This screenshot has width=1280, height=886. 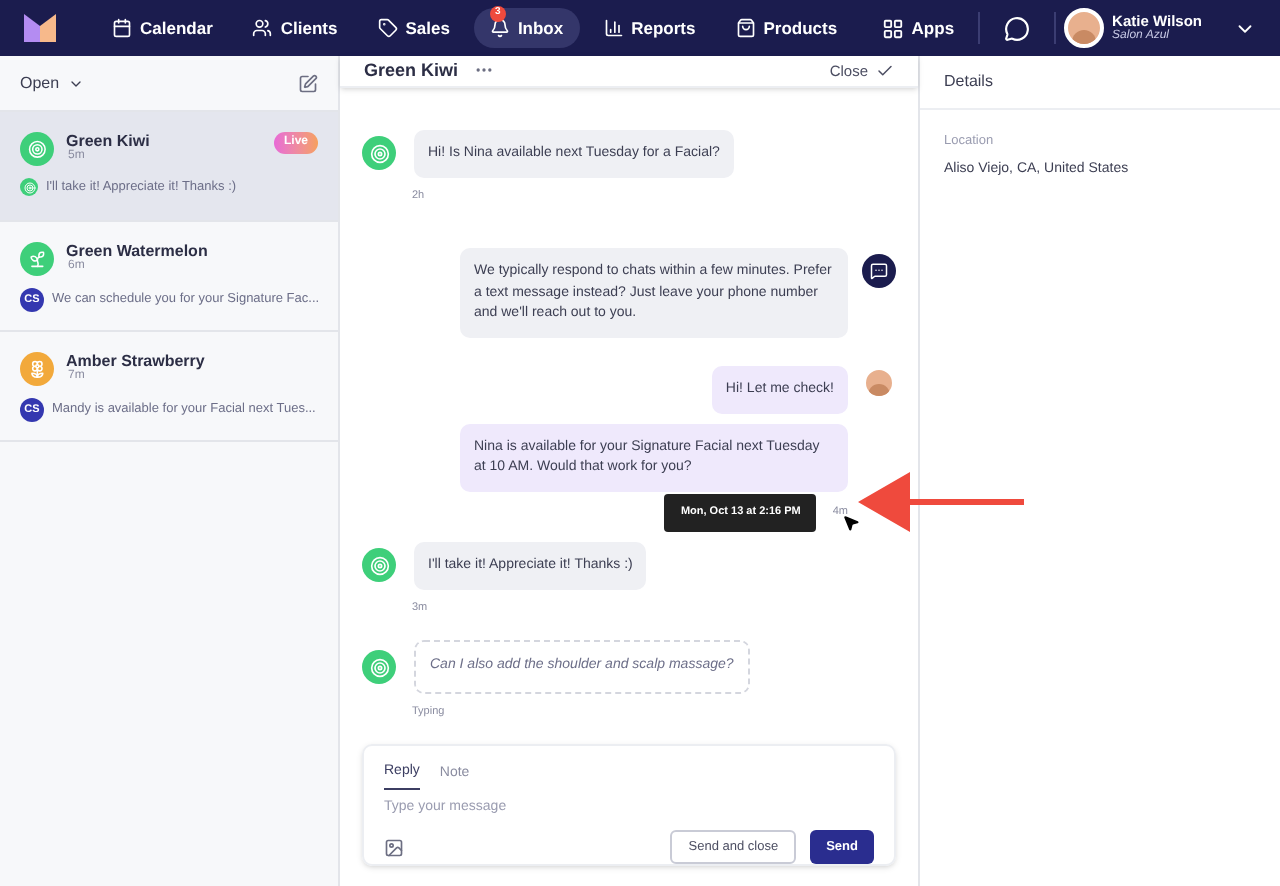 I want to click on image-icon, so click(x=394, y=847).